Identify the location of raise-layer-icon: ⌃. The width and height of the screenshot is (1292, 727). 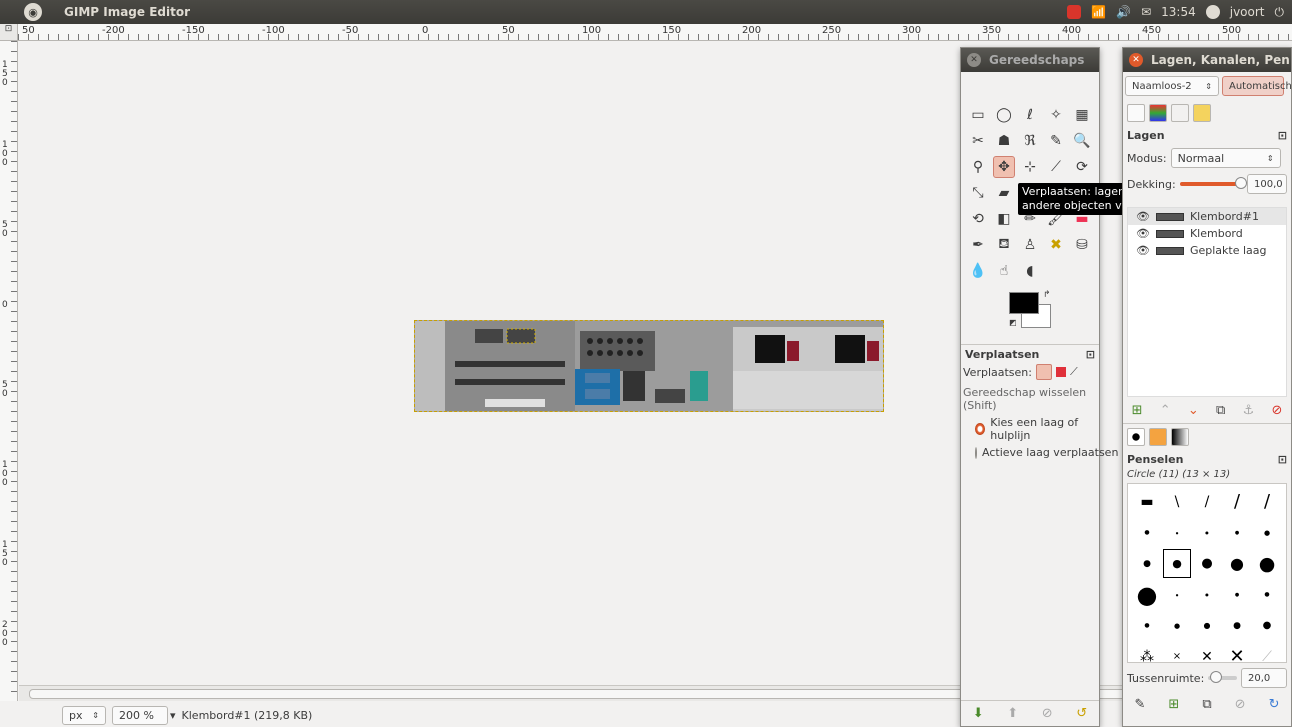
(1165, 410).